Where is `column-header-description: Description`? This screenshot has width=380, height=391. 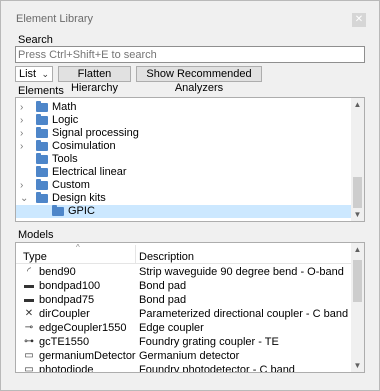 column-header-description: Description is located at coordinates (166, 257).